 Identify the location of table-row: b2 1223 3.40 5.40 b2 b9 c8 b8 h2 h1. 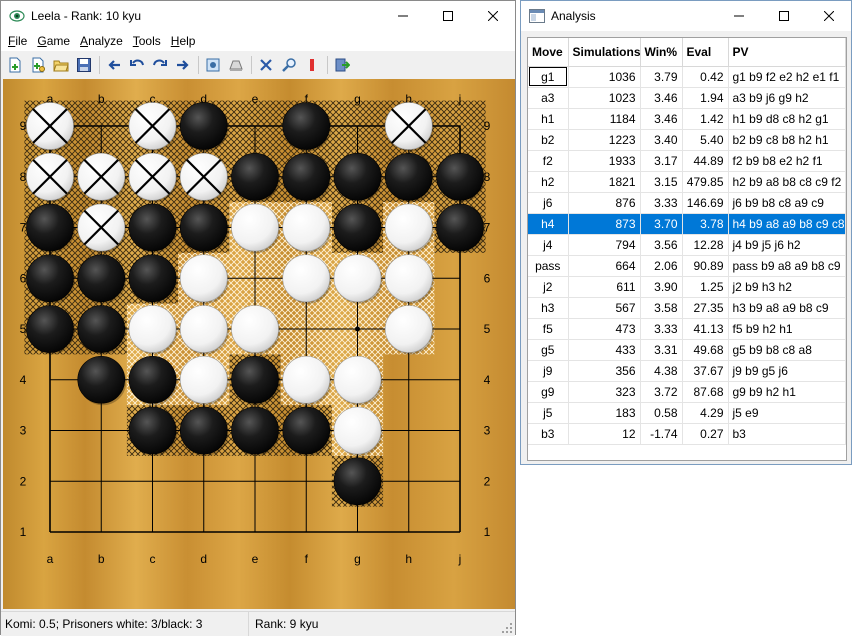
(687, 140).